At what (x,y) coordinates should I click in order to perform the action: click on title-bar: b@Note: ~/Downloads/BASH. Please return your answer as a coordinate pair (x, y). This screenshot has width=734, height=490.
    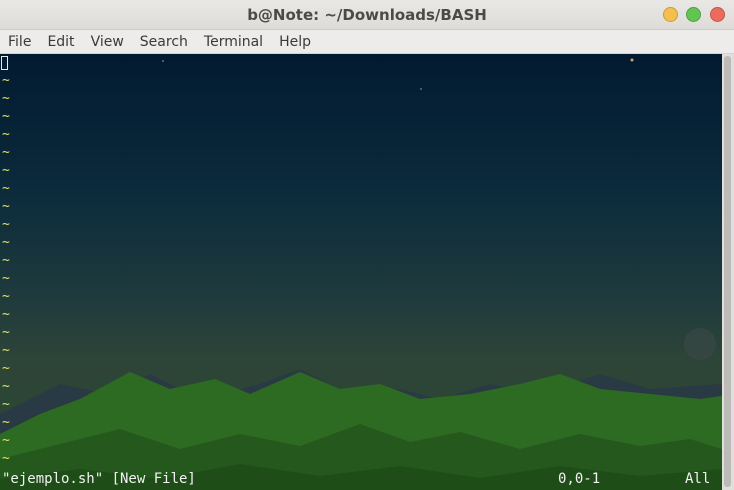
    Looking at the image, I should click on (367, 15).